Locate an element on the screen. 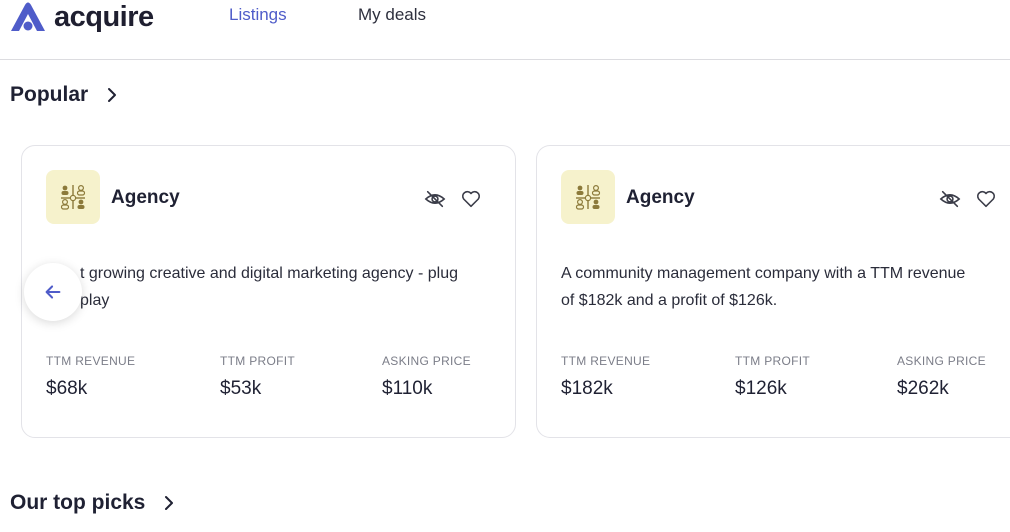  section-popular-title: Popular is located at coordinates (49, 94).